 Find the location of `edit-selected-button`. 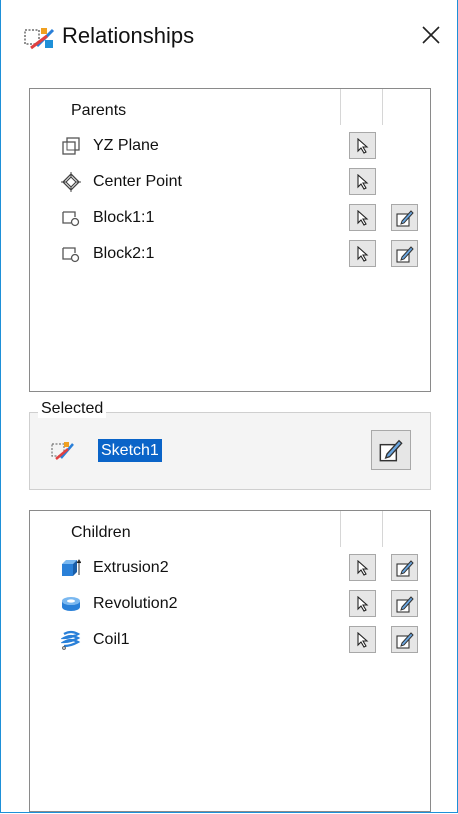

edit-selected-button is located at coordinates (391, 450).